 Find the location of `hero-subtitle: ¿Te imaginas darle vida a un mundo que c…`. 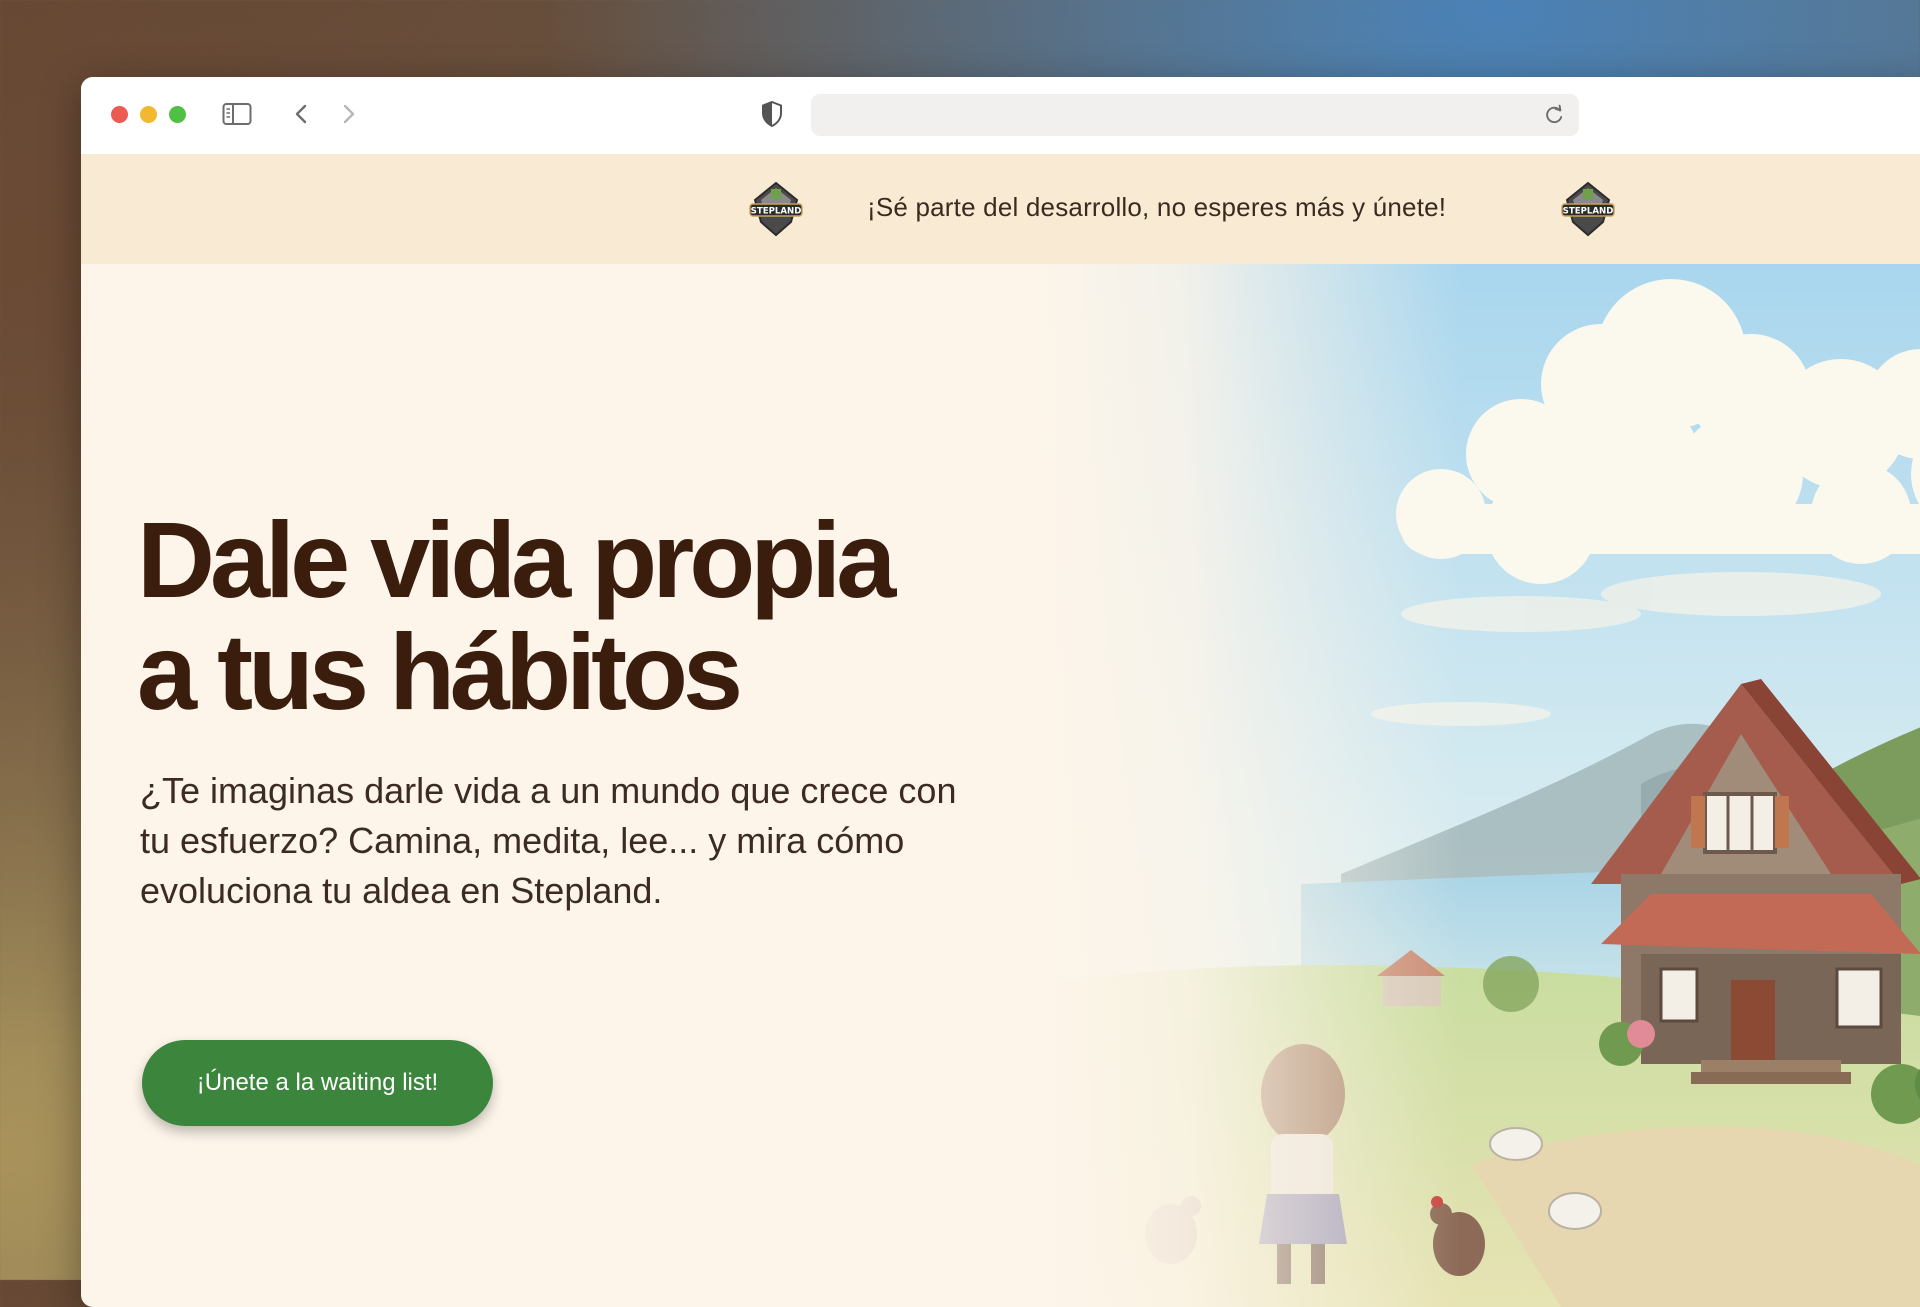

hero-subtitle: ¿Te imaginas darle vida a un mundo que c… is located at coordinates (548, 840).